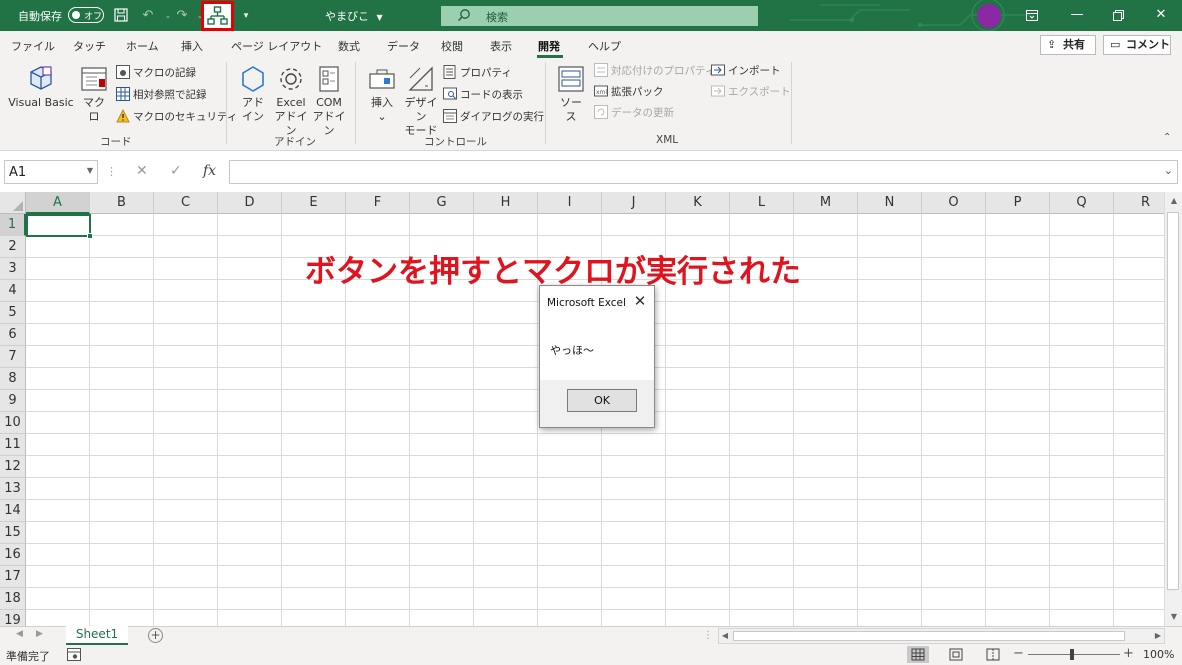 This screenshot has width=1182, height=665. I want to click on document-name: やまびこ ▼, so click(354, 16).